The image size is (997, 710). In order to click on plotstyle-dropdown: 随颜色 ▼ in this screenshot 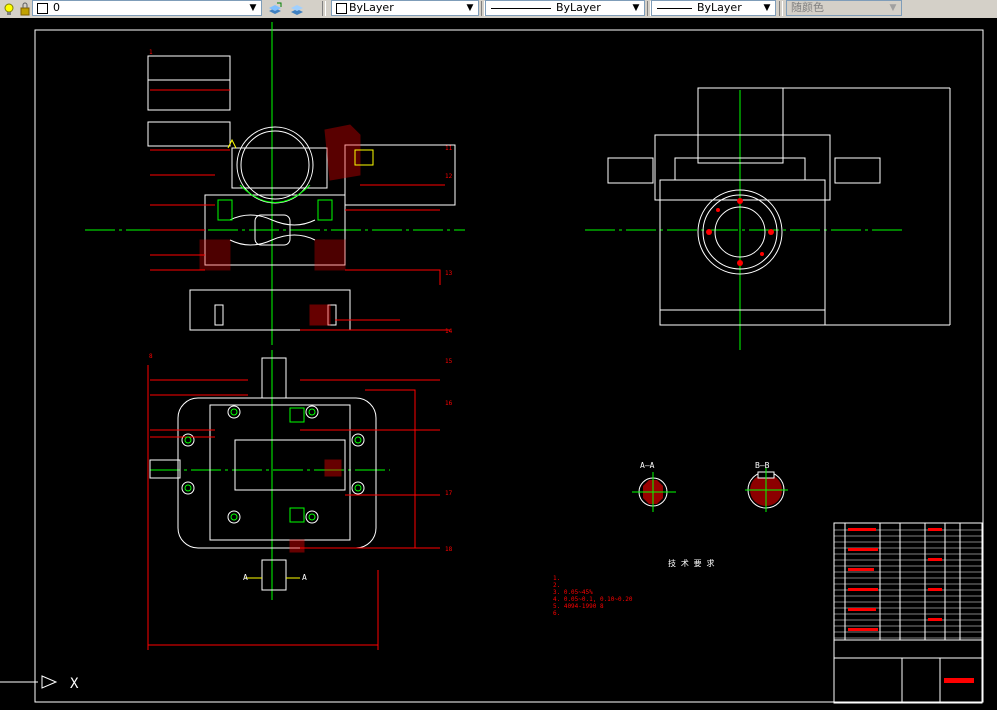, I will do `click(844, 8)`.